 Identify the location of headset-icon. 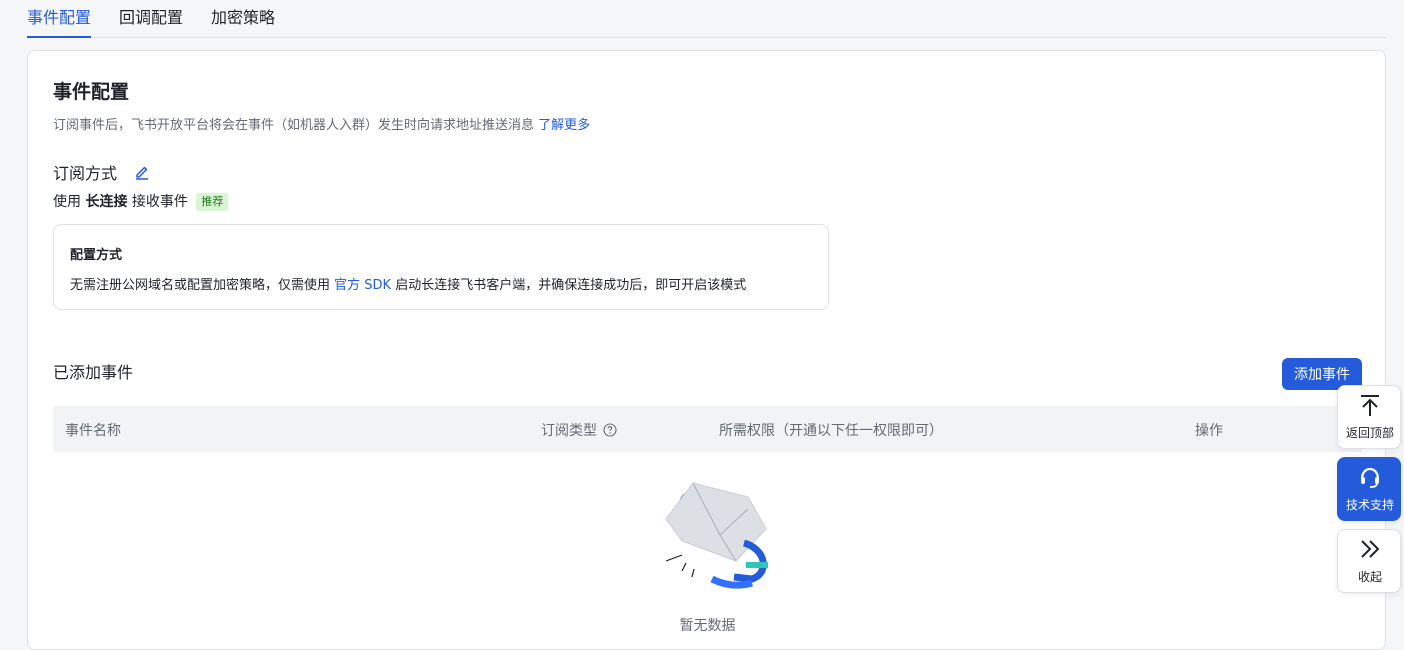
(1370, 477).